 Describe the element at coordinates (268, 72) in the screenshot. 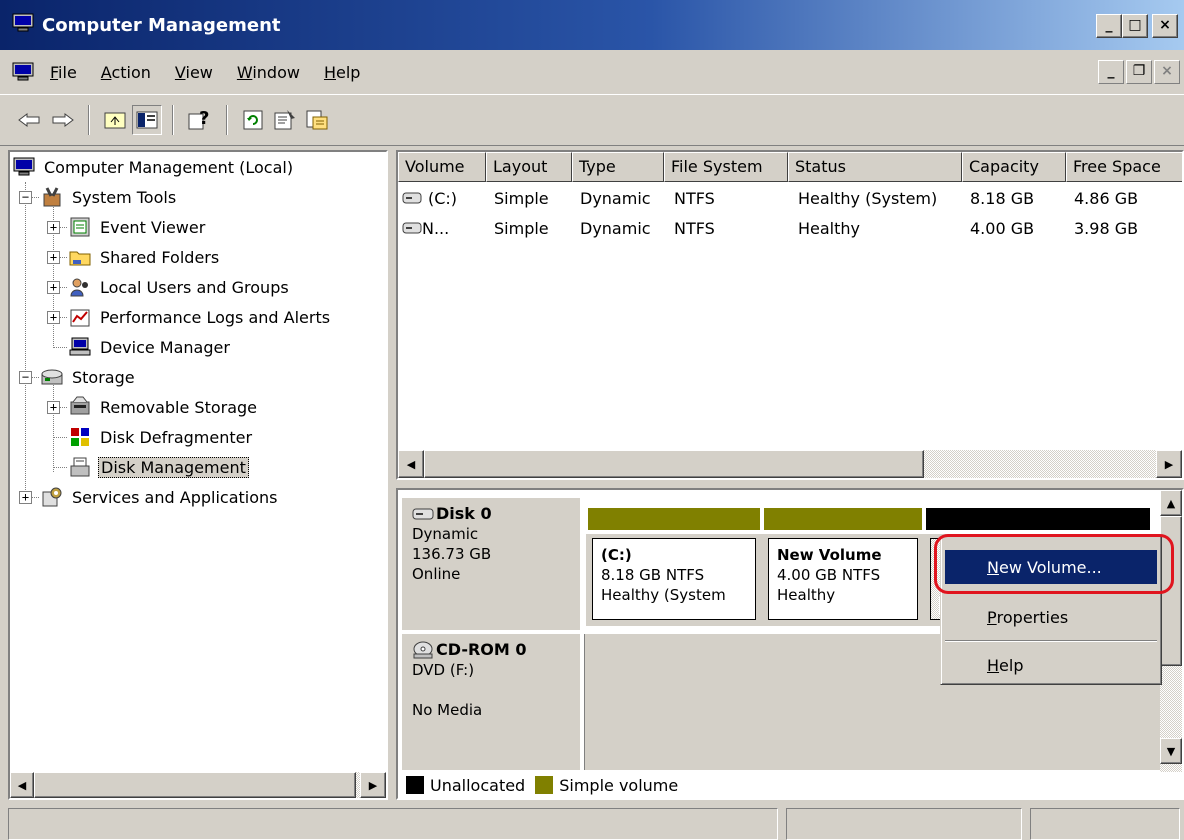

I see `menu-window: Window` at that location.